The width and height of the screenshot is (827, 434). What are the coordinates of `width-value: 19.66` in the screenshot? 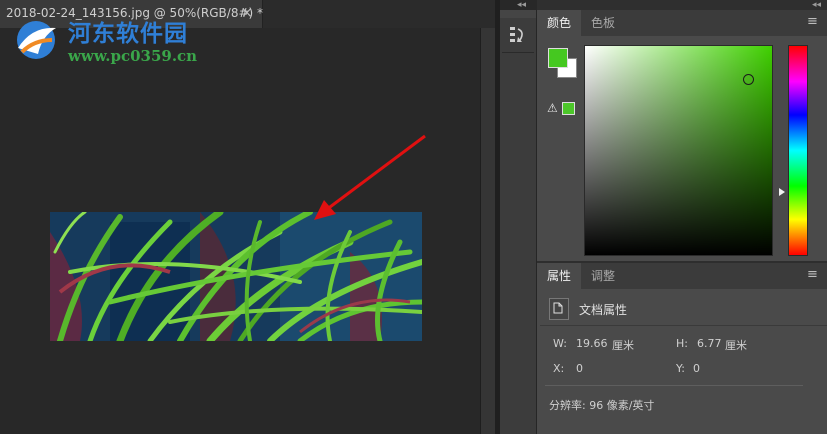 It's located at (592, 343).